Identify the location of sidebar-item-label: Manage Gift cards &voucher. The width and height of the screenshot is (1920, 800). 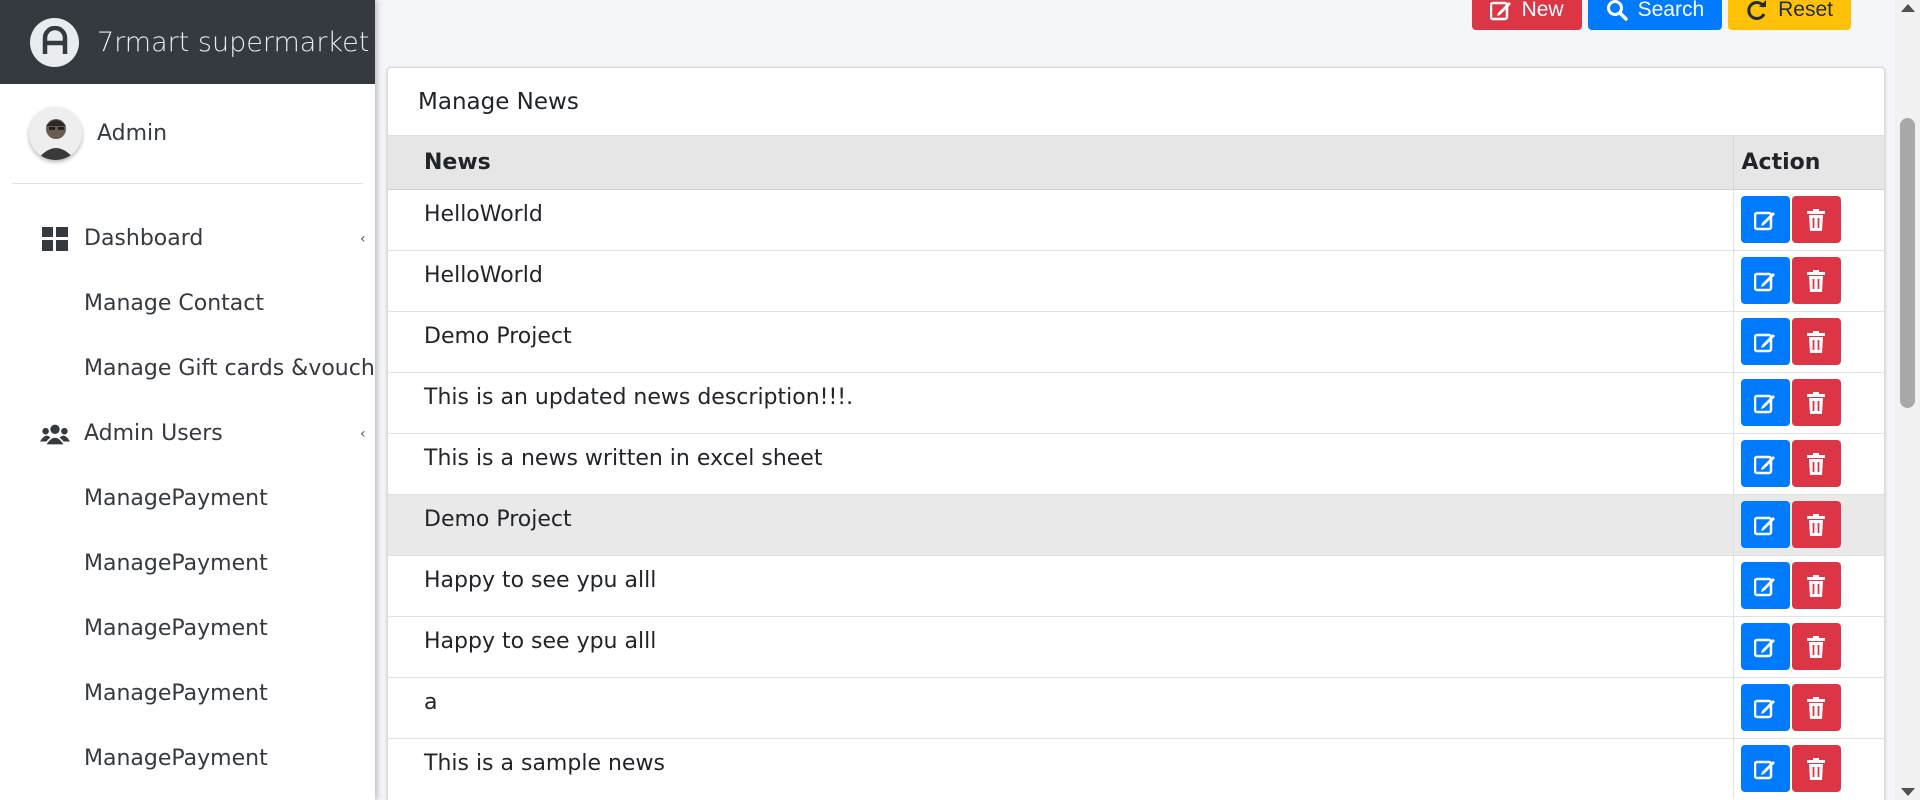
(229, 368).